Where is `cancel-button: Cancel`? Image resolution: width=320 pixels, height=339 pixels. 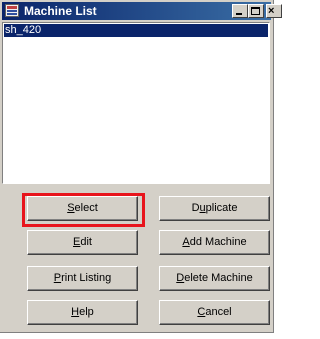
cancel-button: Cancel is located at coordinates (214, 312).